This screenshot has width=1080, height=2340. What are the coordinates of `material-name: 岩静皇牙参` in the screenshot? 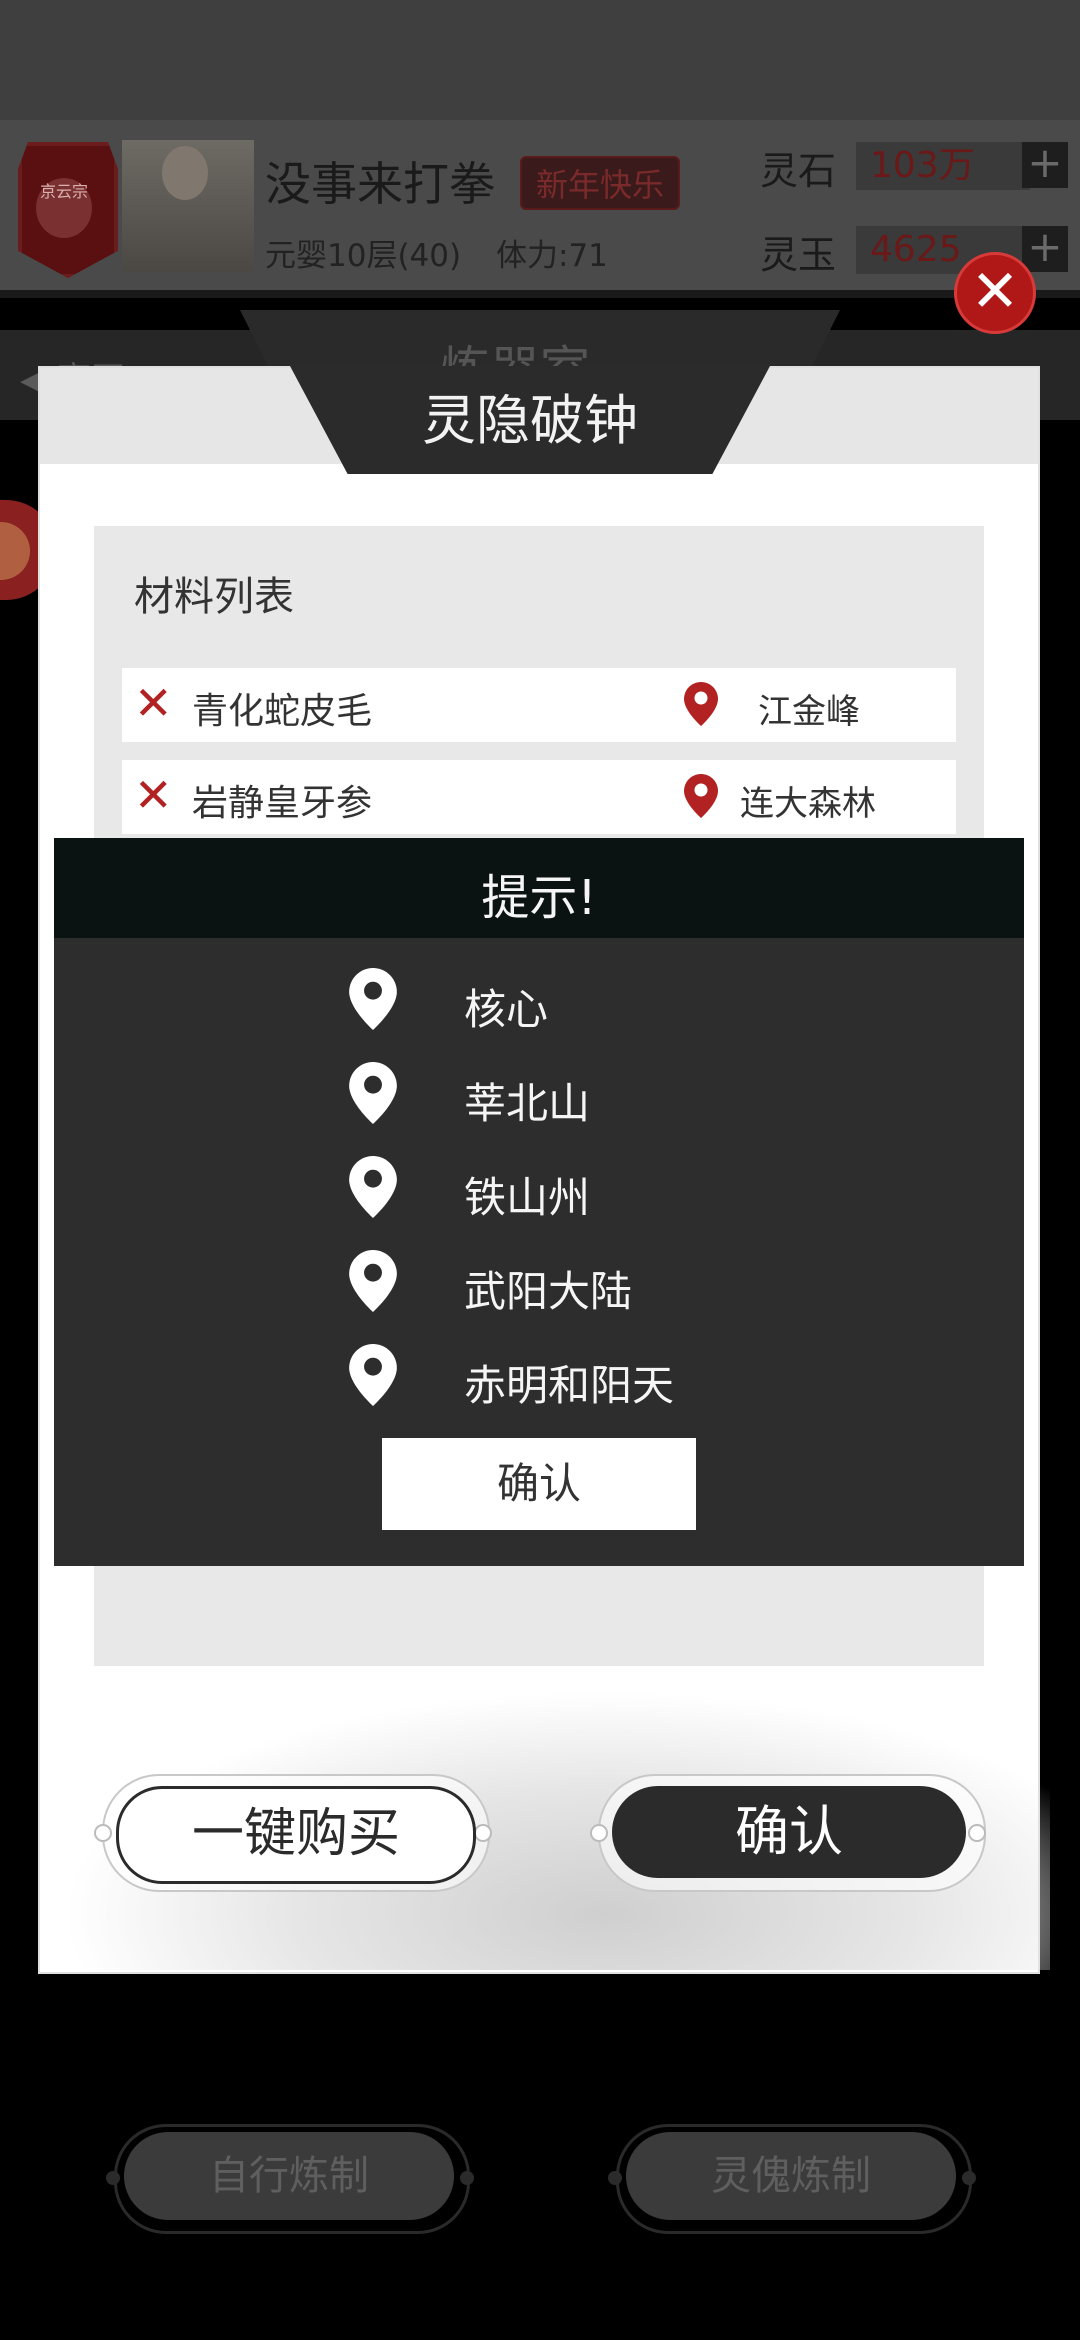 It's located at (282, 803).